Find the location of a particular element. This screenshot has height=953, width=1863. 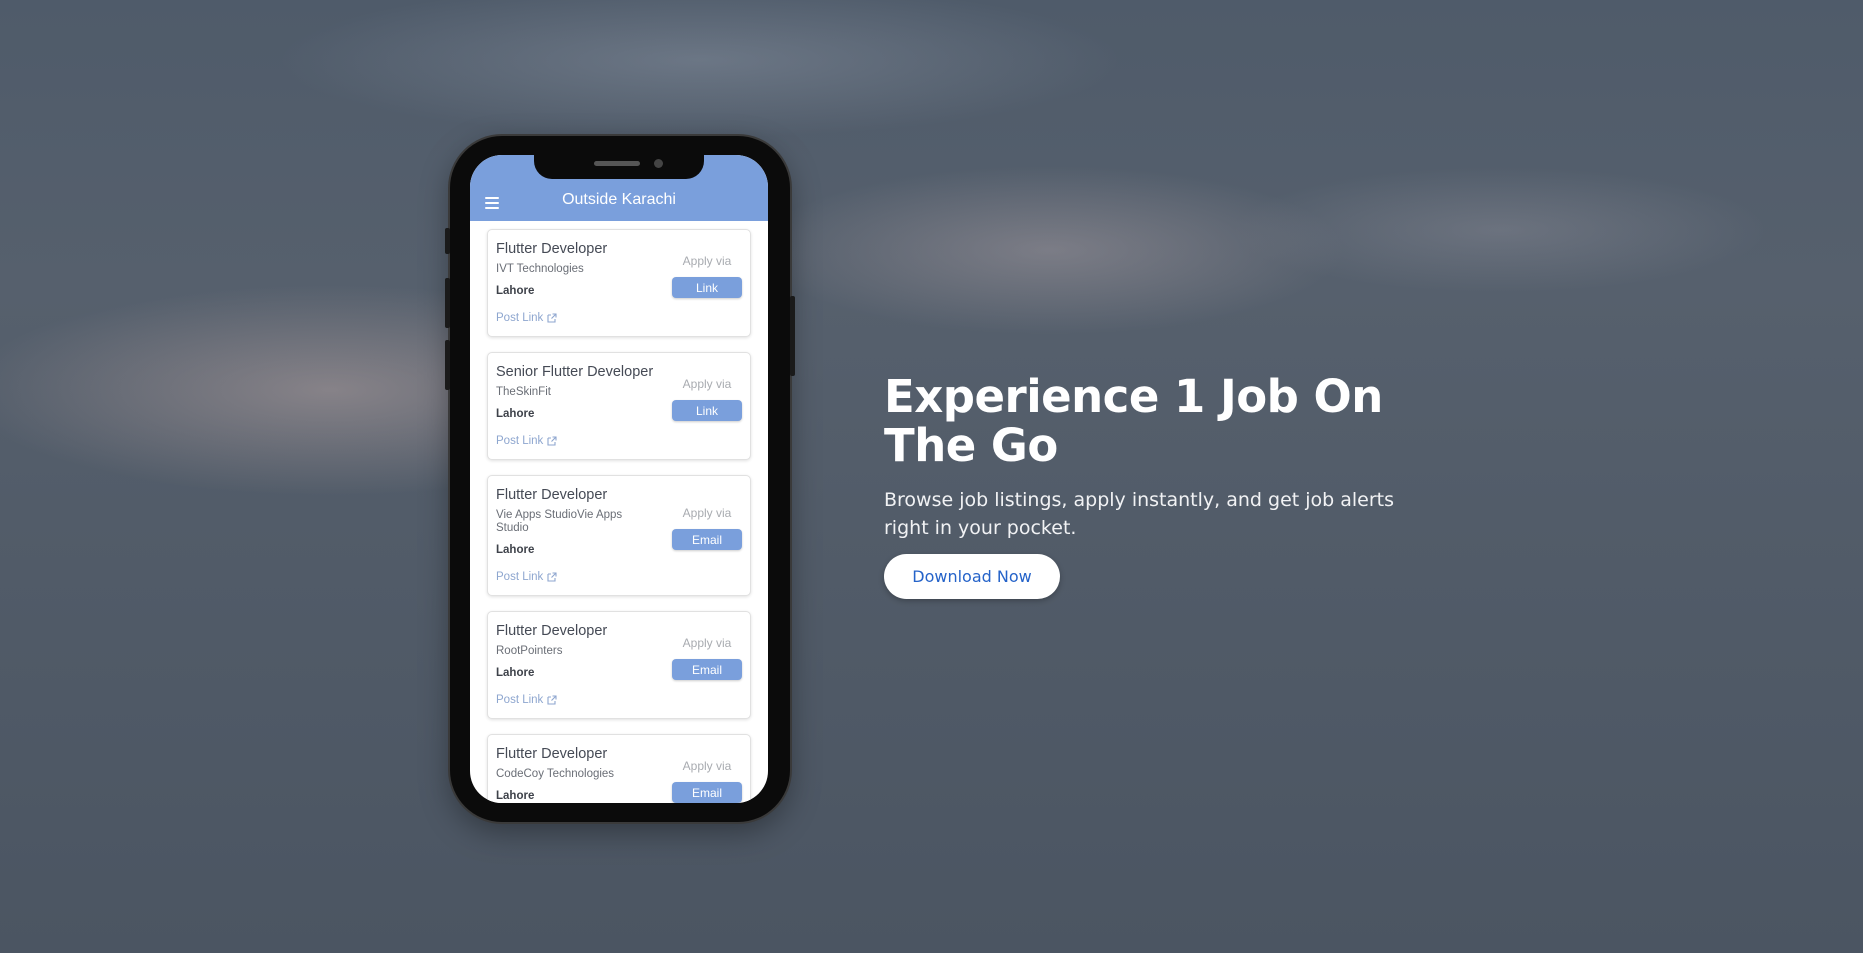

job-title: Flutter Developer is located at coordinates (552, 495).